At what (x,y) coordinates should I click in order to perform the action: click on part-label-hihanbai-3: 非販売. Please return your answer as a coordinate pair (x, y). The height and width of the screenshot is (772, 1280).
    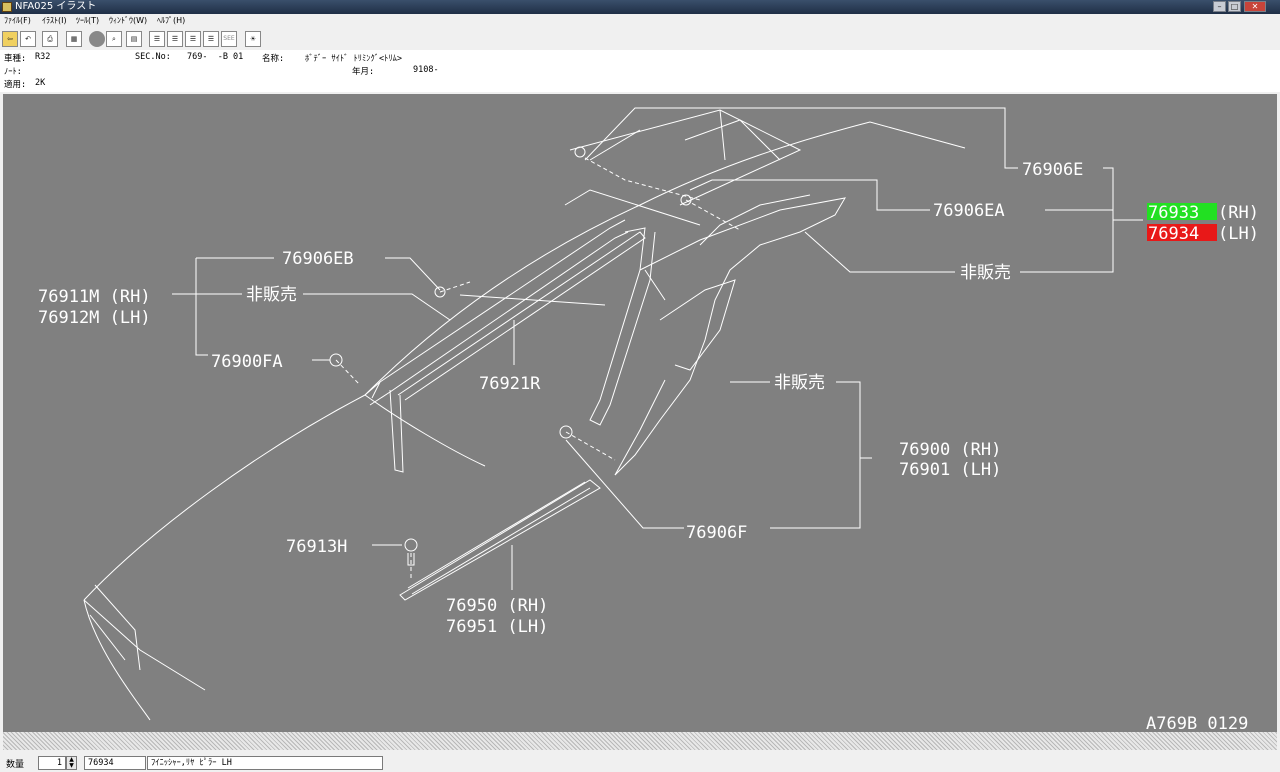
    Looking at the image, I should click on (799, 383).